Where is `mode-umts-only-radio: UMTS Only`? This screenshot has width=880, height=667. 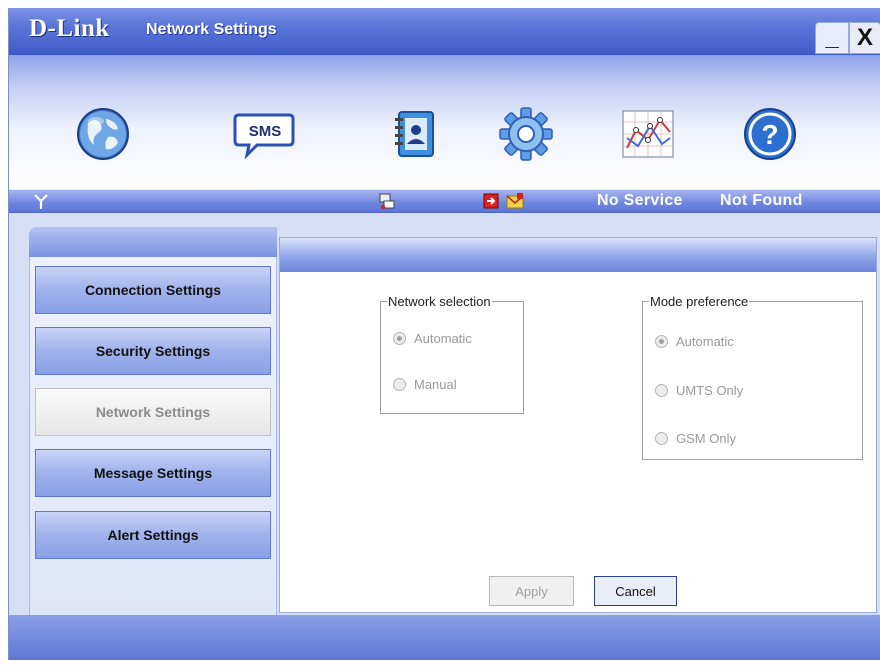
mode-umts-only-radio: UMTS Only is located at coordinates (699, 390).